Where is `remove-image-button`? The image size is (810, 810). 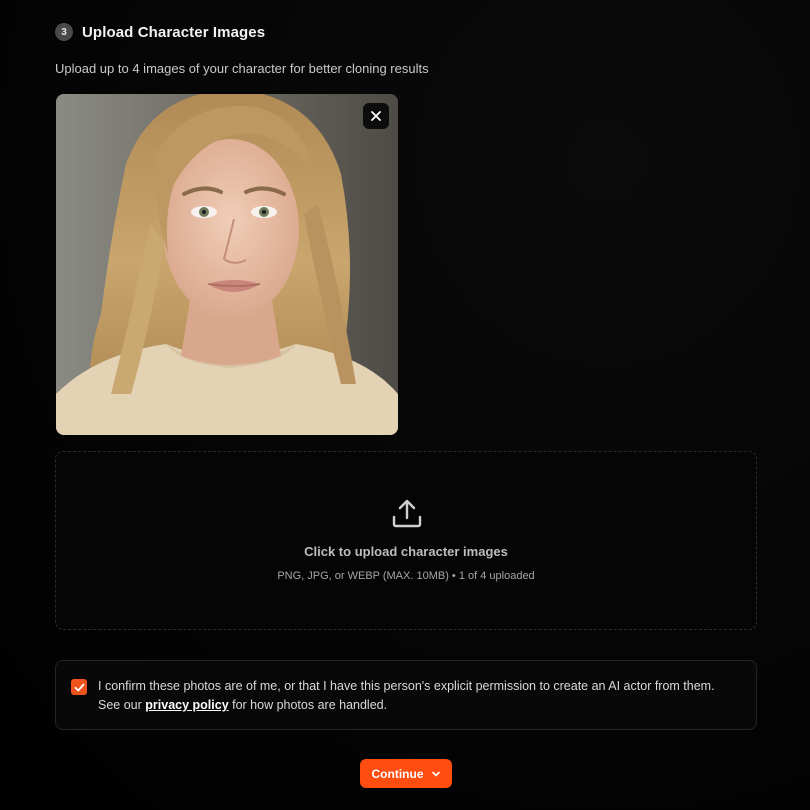 remove-image-button is located at coordinates (376, 116).